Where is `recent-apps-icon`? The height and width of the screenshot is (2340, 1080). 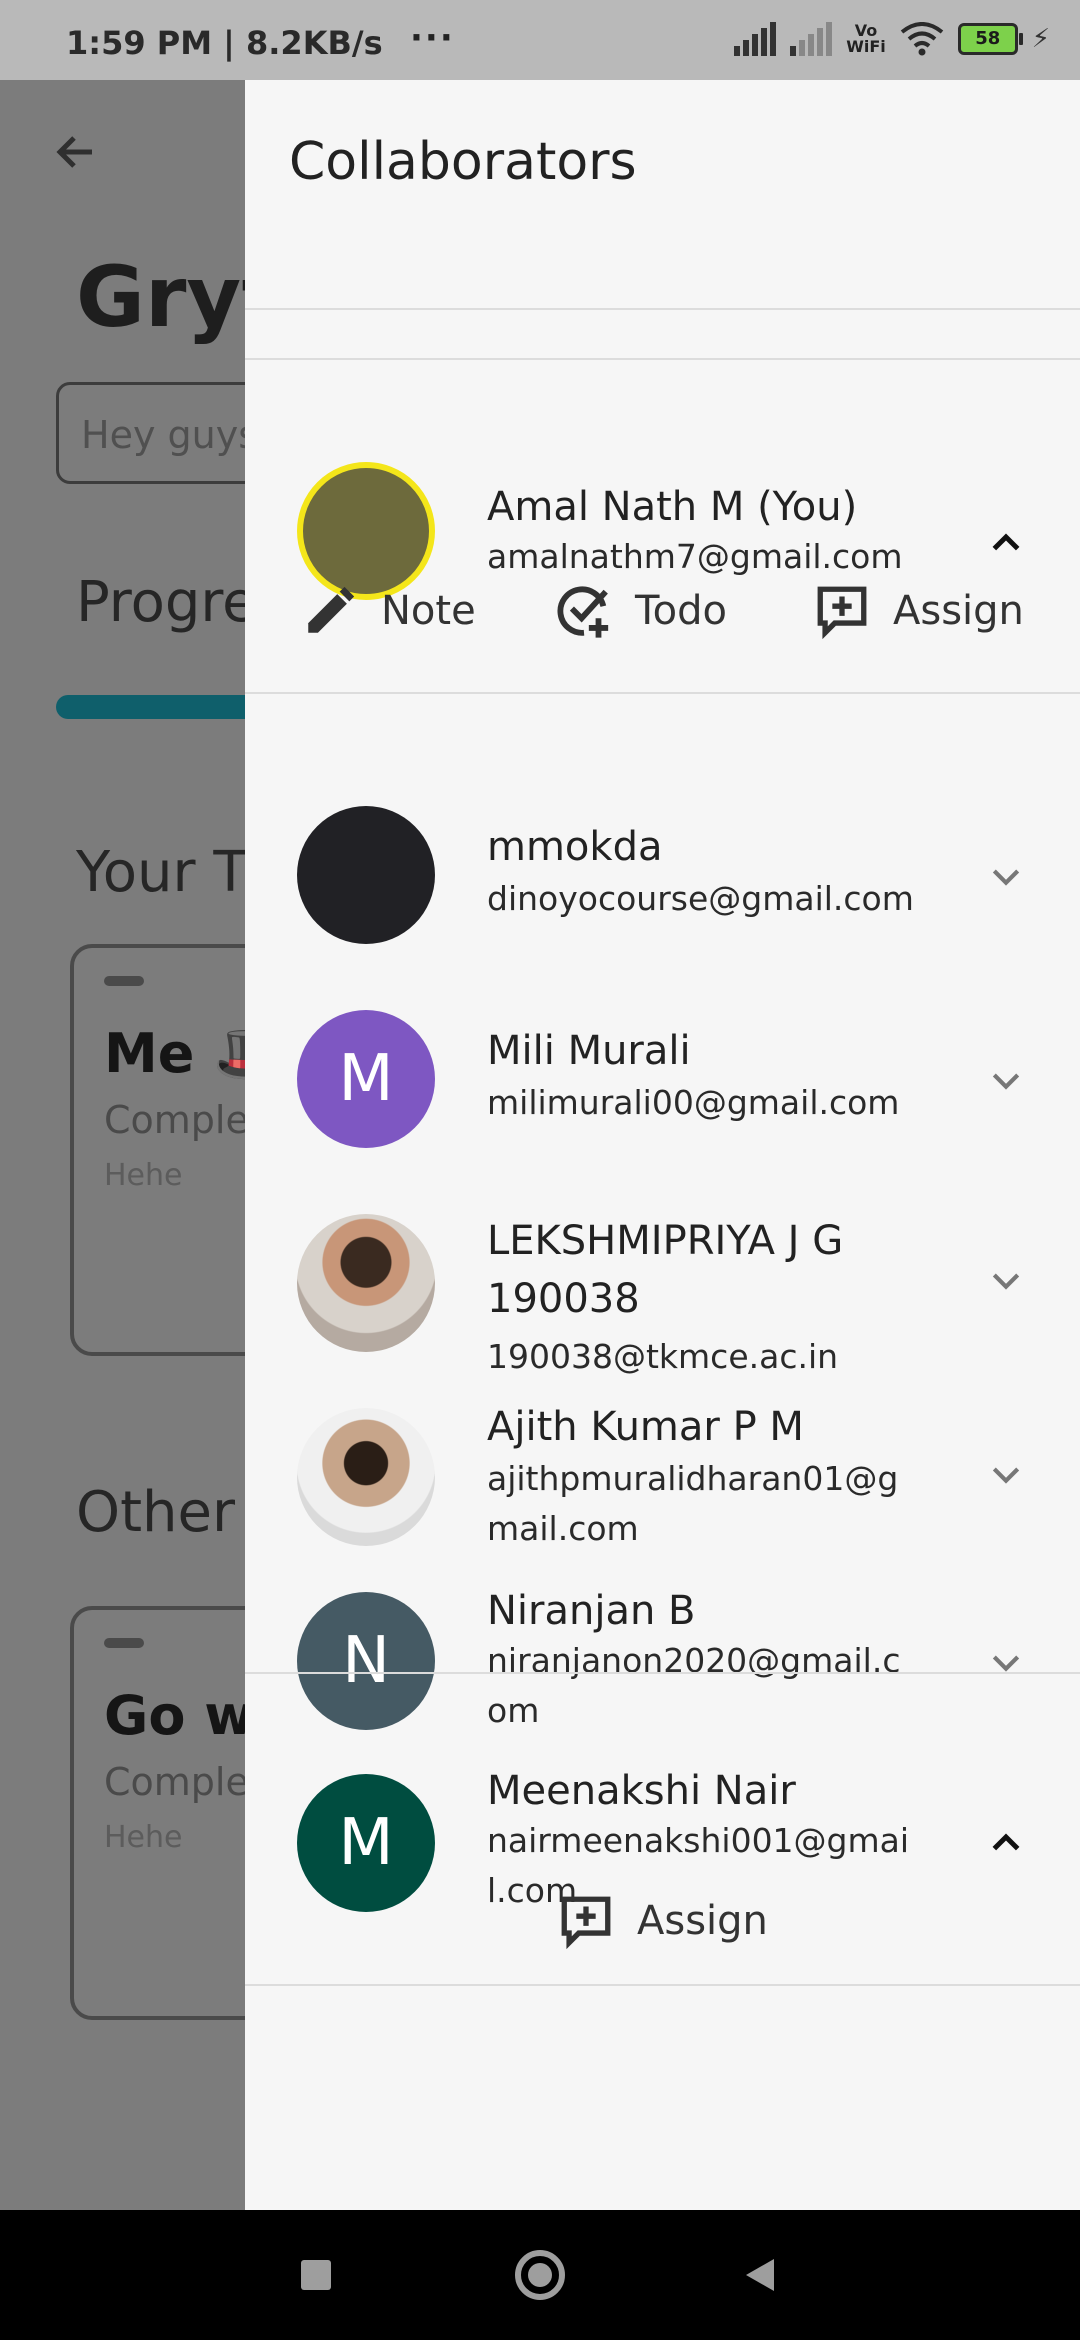
recent-apps-icon is located at coordinates (316, 2275).